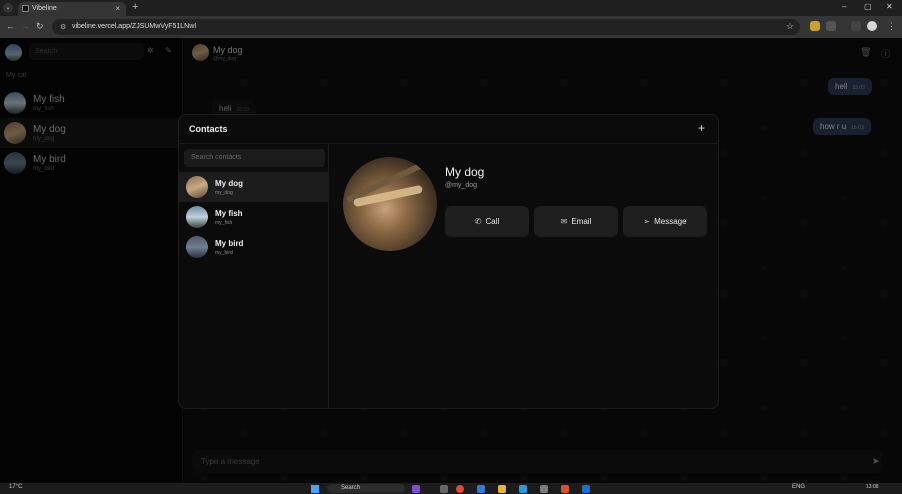  Describe the element at coordinates (844, 6) in the screenshot. I see `minimize-button: –` at that location.